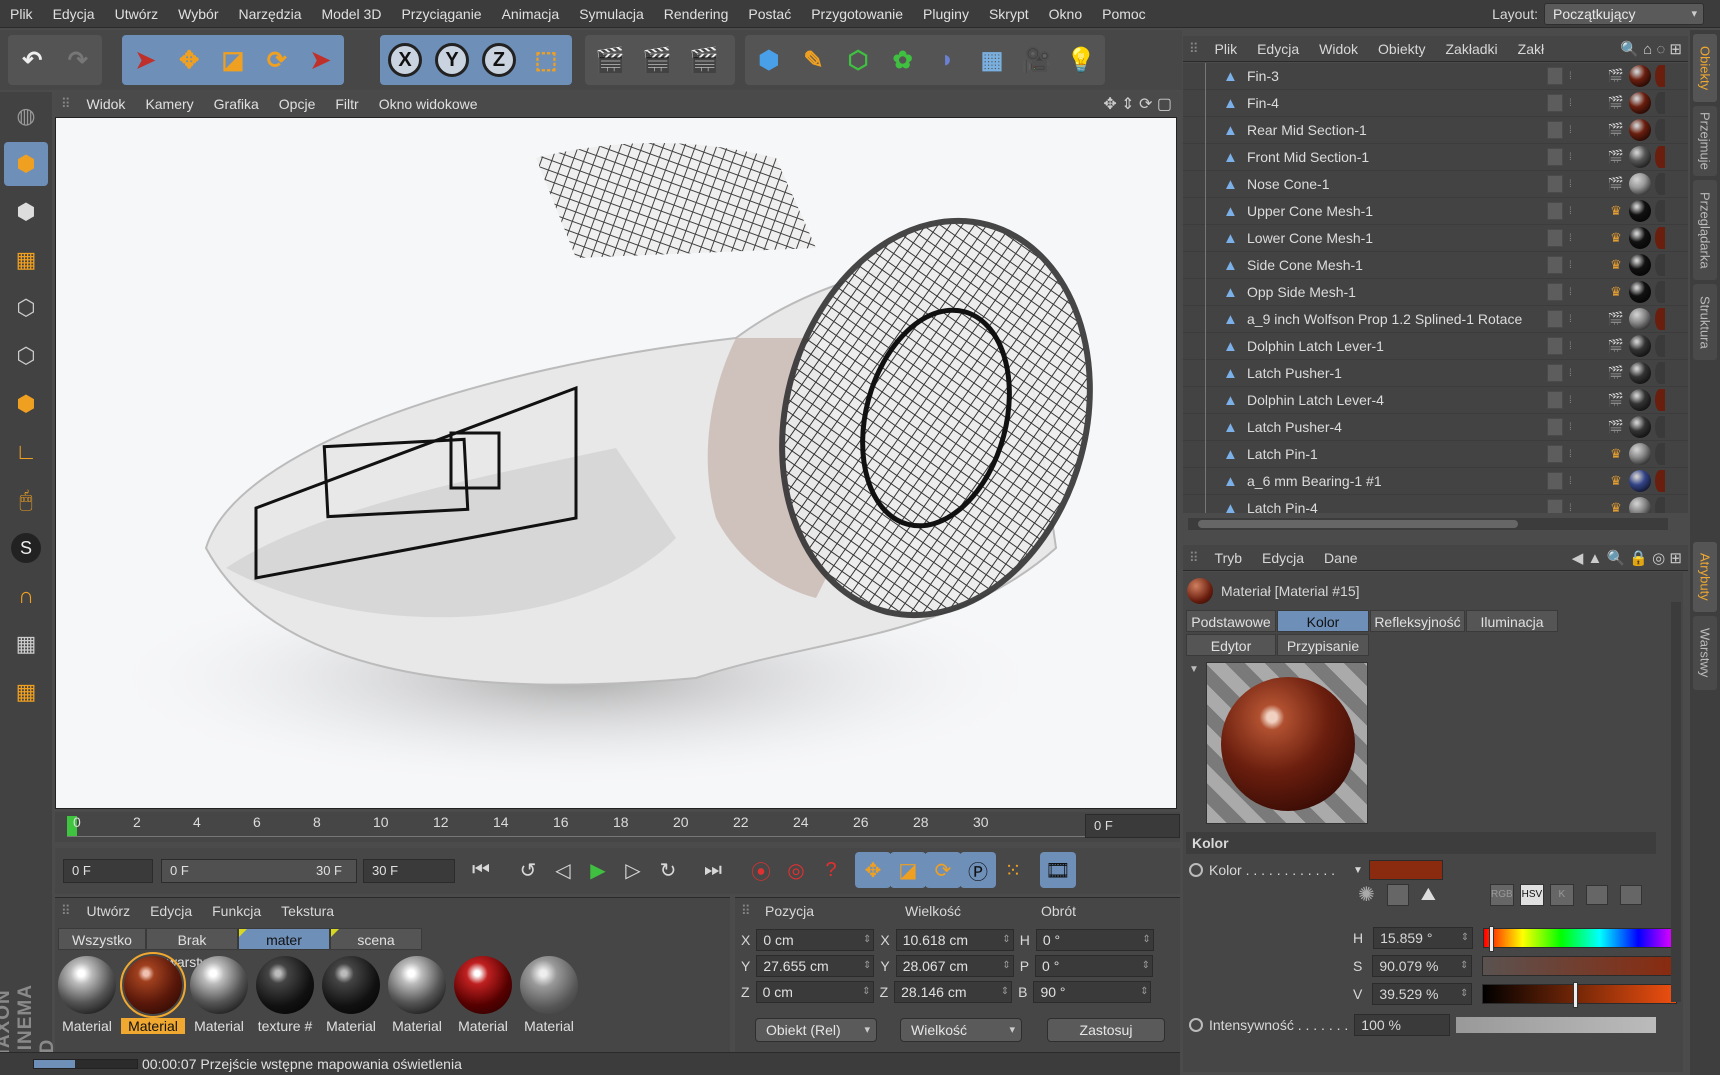 The height and width of the screenshot is (1075, 1720). I want to click on polygons-mode-button: ⬢, so click(26, 404).